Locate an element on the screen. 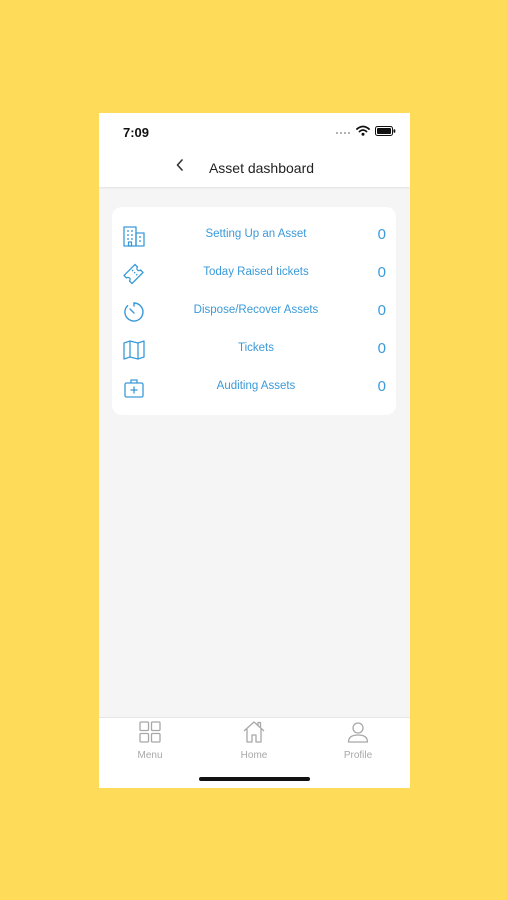 Image resolution: width=507 pixels, height=900 pixels. medical-bag-icon is located at coordinates (134, 388).